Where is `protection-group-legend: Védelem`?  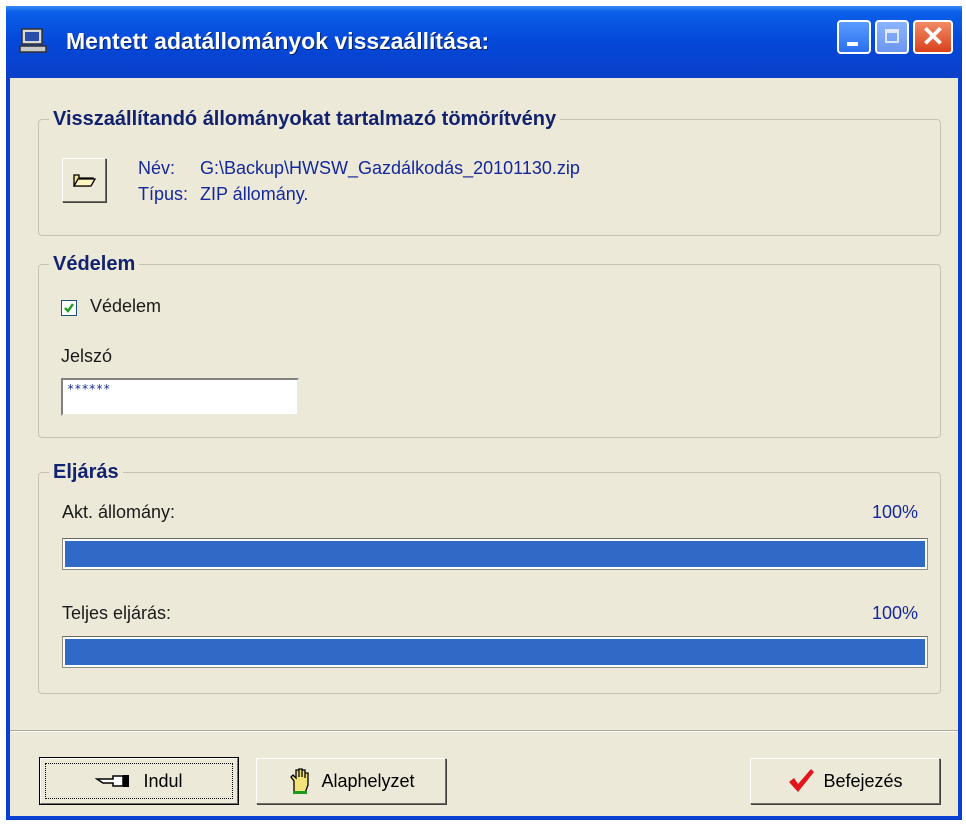
protection-group-legend: Védelem is located at coordinates (94, 264).